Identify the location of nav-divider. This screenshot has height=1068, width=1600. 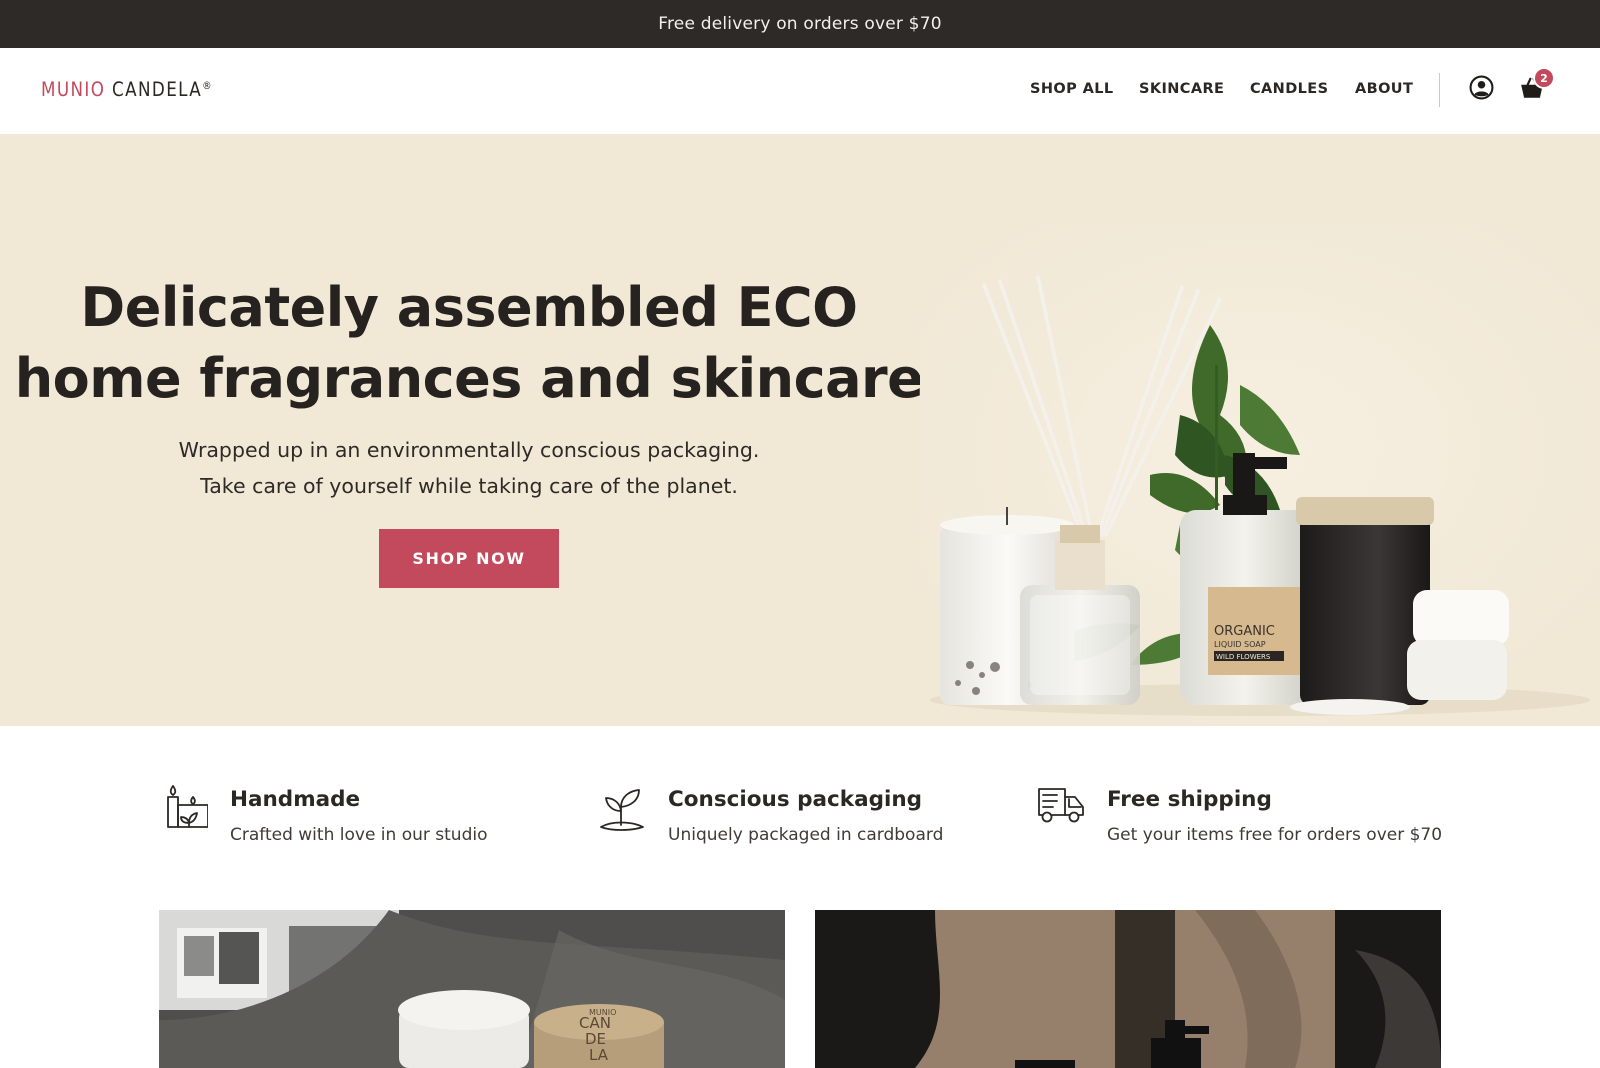
(1439, 90).